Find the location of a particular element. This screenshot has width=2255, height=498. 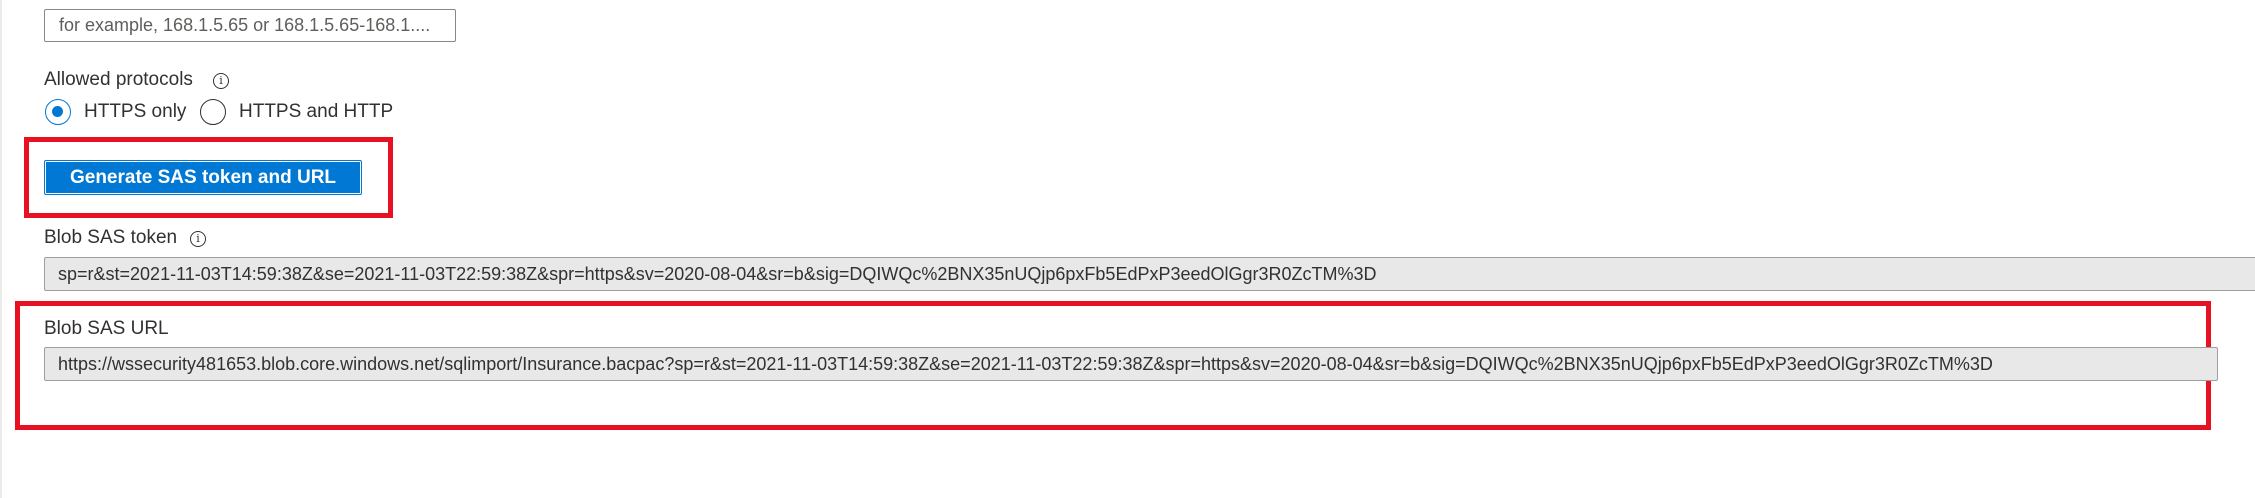

https-and-http-radio is located at coordinates (213, 112).